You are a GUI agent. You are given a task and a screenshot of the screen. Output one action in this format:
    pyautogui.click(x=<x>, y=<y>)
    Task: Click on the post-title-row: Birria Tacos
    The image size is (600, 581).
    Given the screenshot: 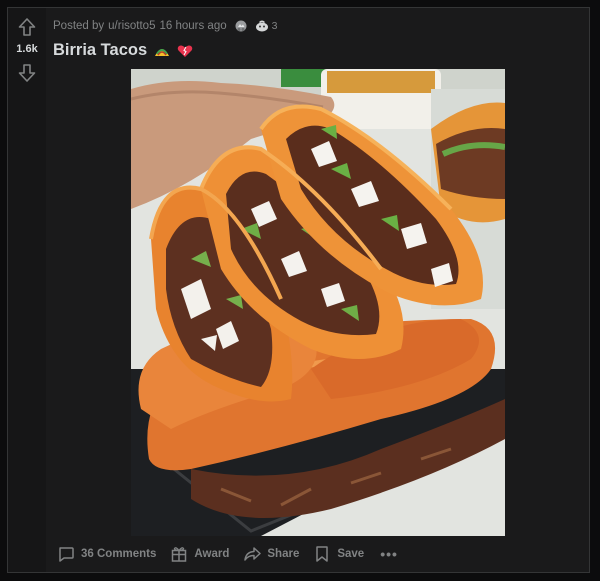 What is the action you would take?
    pyautogui.click(x=123, y=50)
    